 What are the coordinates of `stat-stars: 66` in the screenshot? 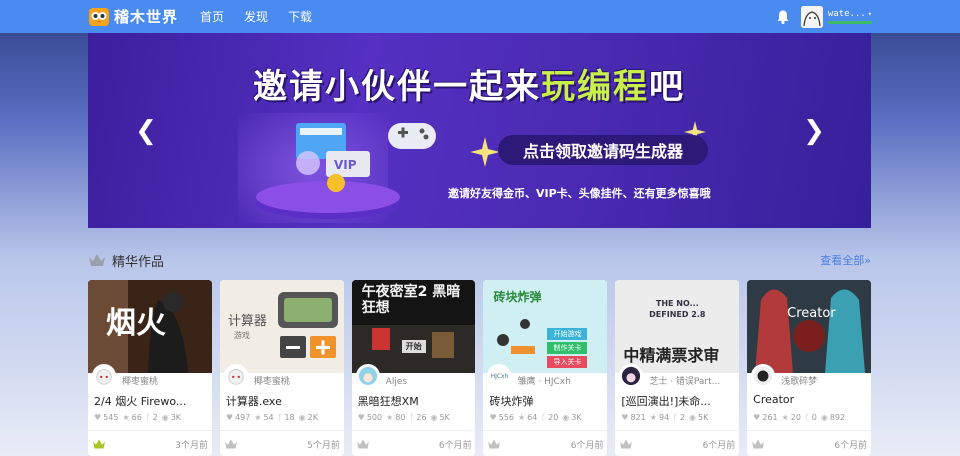 It's located at (136, 417).